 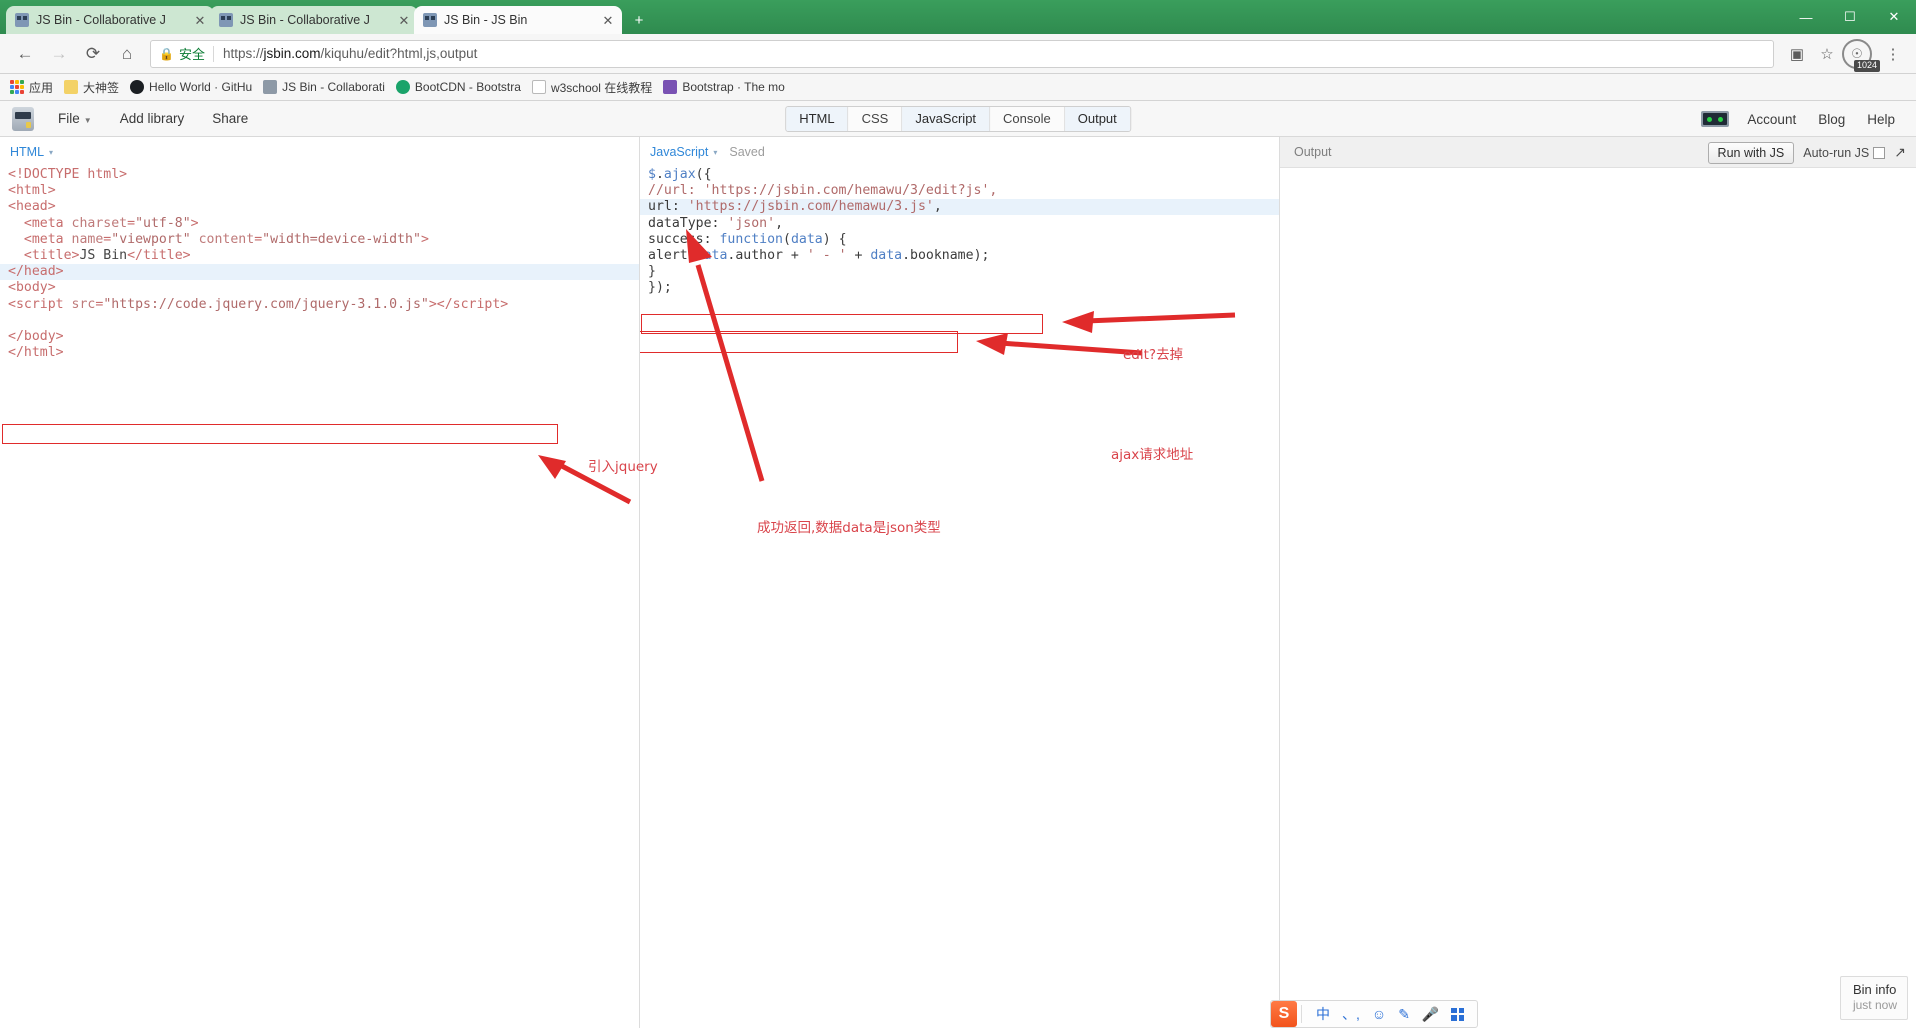 I want to click on menu-file-label: File, so click(x=69, y=118).